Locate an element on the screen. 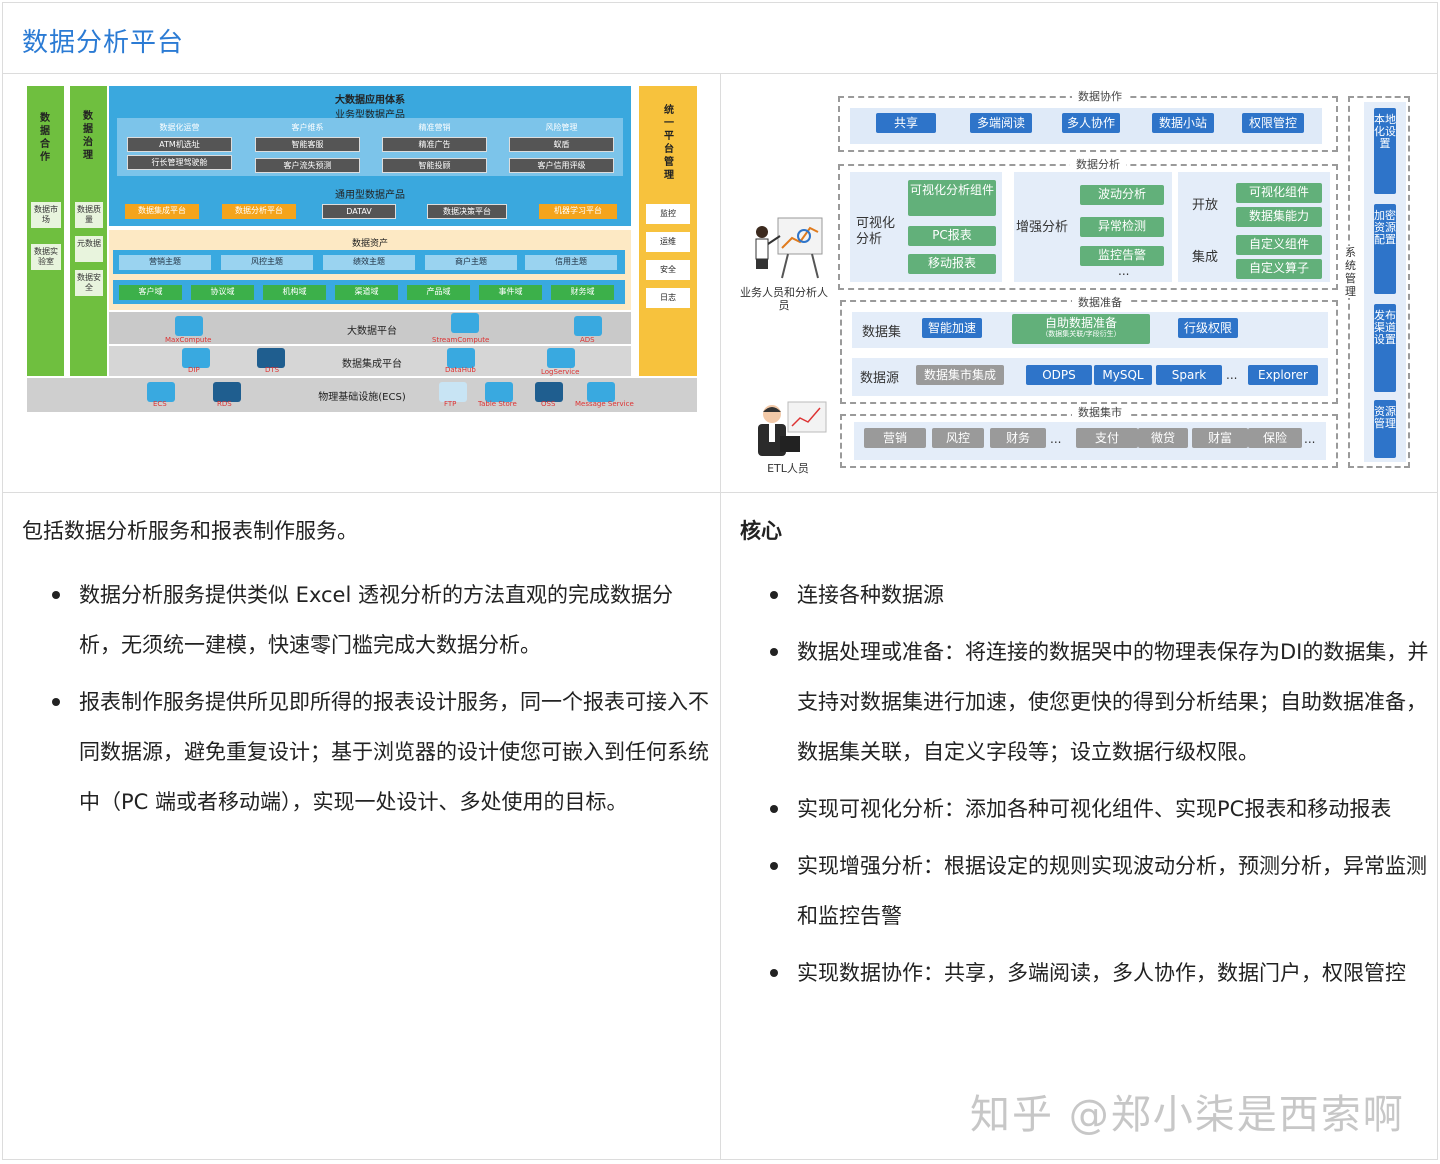  logservice-icon is located at coordinates (561, 358).